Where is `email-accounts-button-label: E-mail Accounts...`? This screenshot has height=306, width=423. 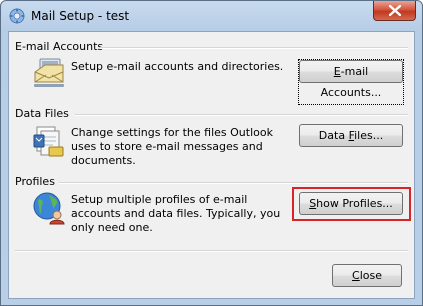
email-accounts-button-label: E-mail Accounts... is located at coordinates (351, 82).